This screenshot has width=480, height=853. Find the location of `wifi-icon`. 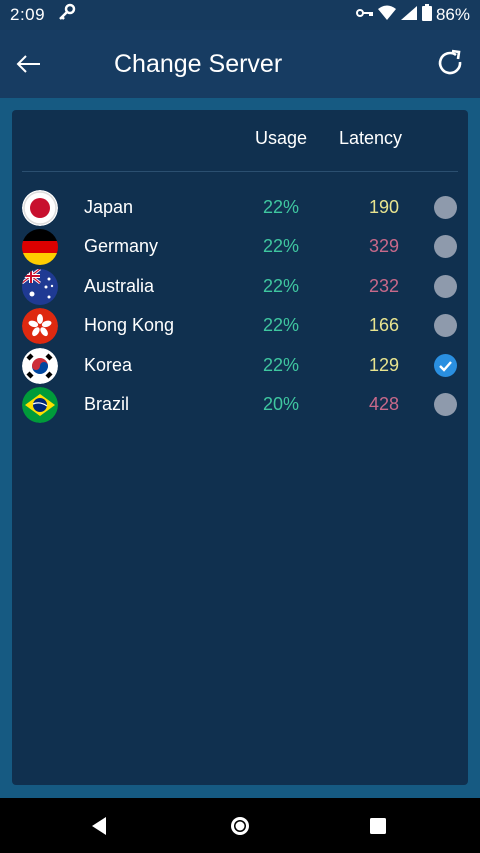

wifi-icon is located at coordinates (386, 15).